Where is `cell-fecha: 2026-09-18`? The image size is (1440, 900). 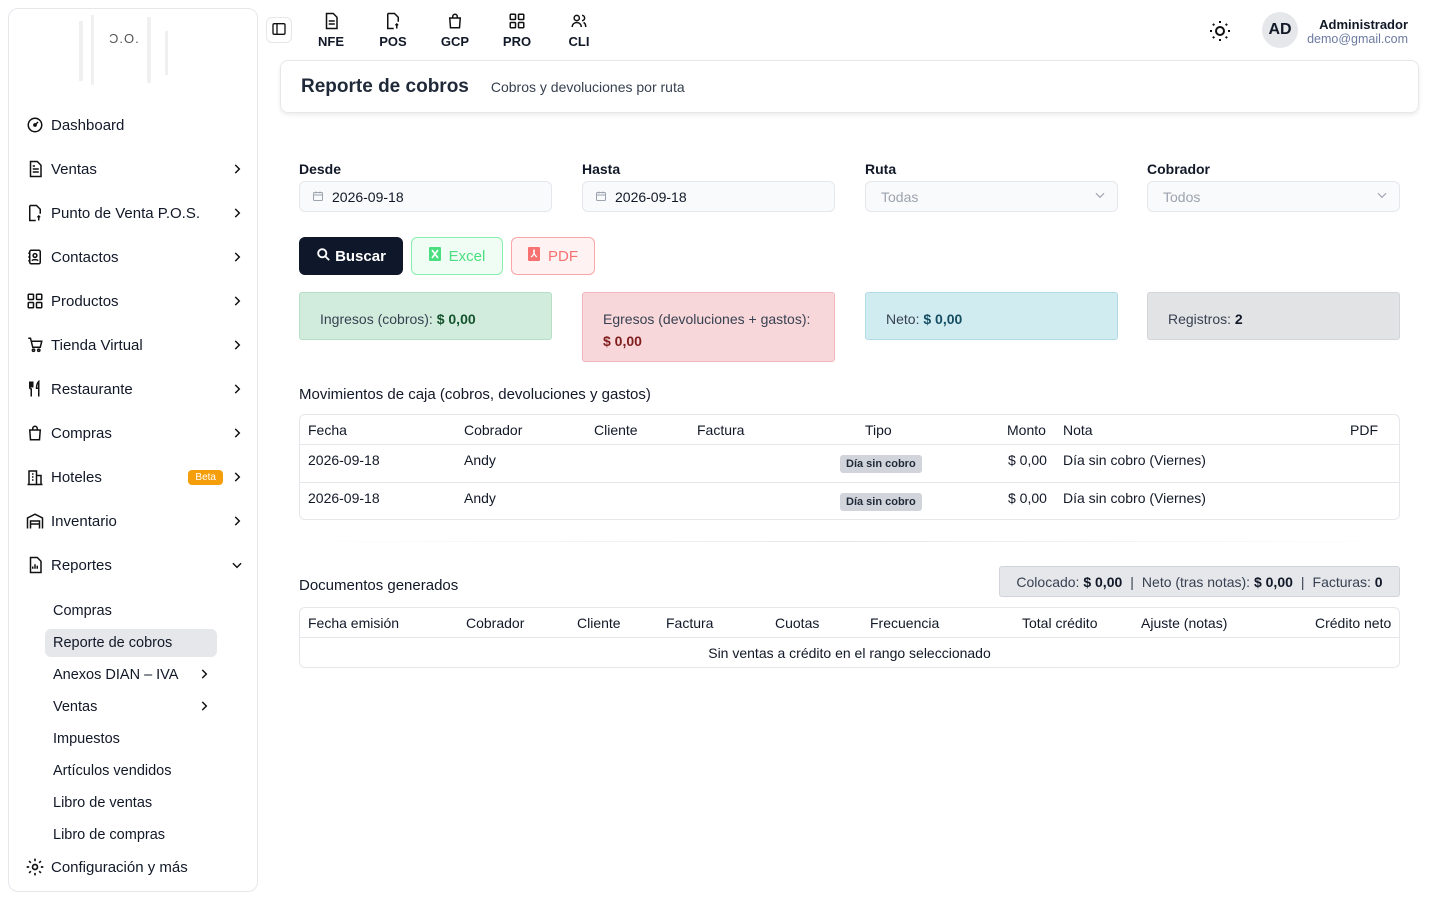 cell-fecha: 2026-09-18 is located at coordinates (344, 460).